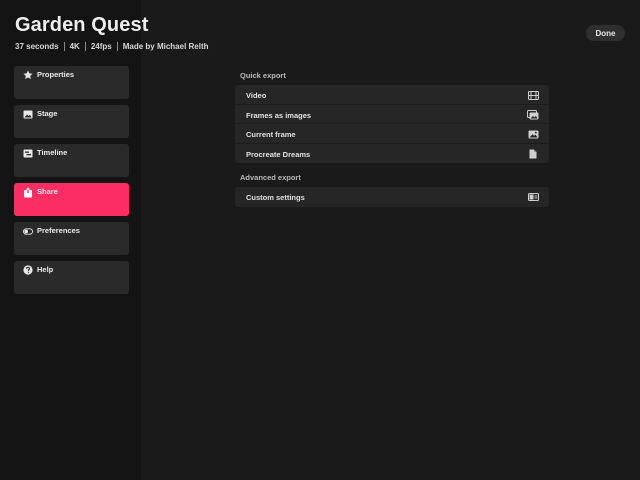 Image resolution: width=640 pixels, height=480 pixels. Describe the element at coordinates (71, 160) in the screenshot. I see `sidebar-item-timeline: Timeline` at that location.